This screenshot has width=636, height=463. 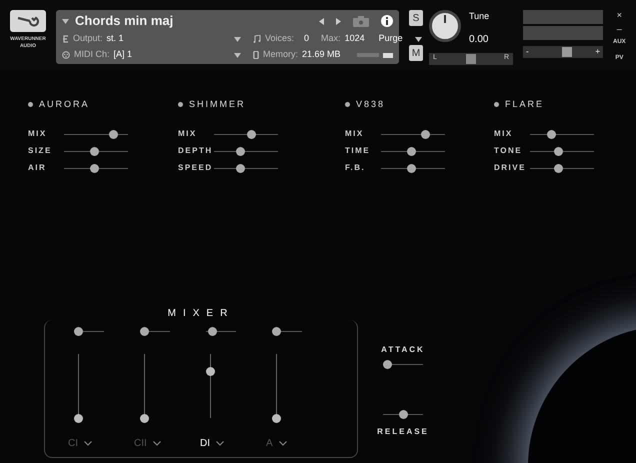 I want to click on field-value: 0, so click(x=307, y=39).